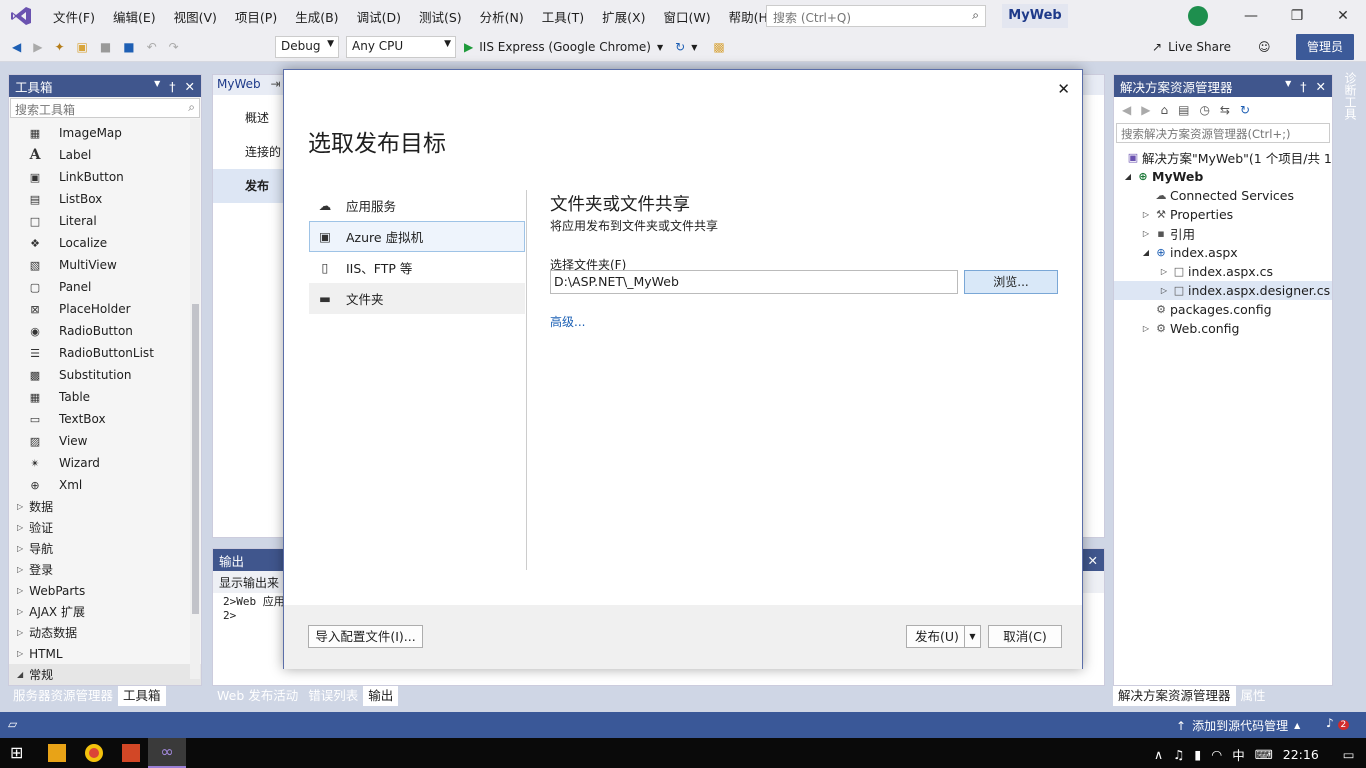 The image size is (1366, 768). I want to click on toolbox-scrollbar, so click(195, 399).